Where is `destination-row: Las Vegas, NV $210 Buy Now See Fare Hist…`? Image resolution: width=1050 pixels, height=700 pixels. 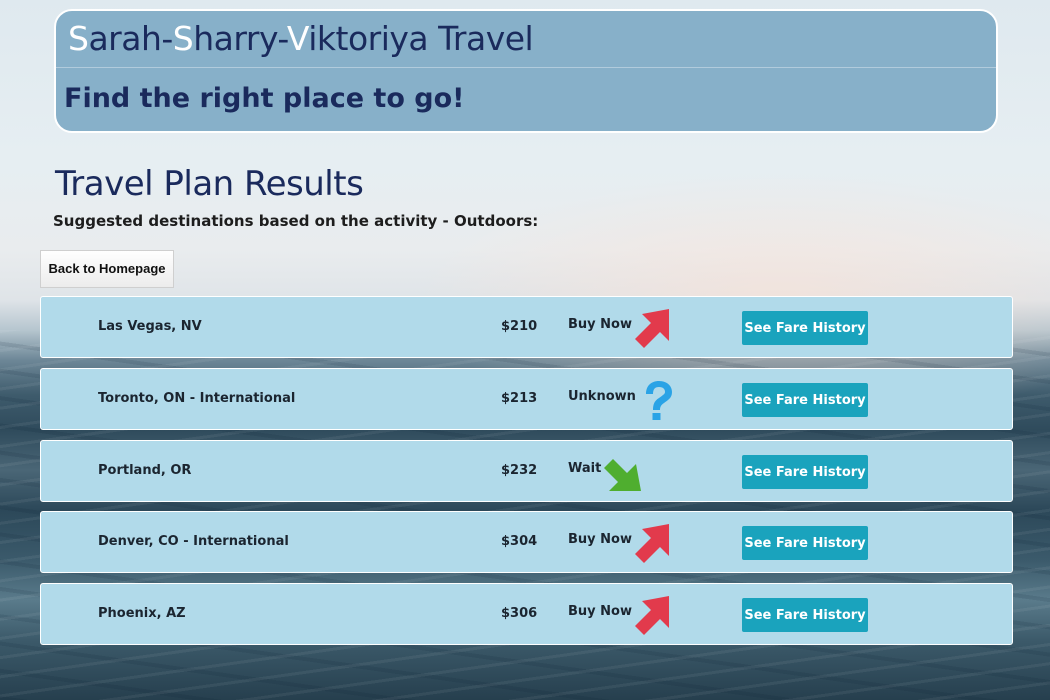 destination-row: Las Vegas, NV $210 Buy Now See Fare Hist… is located at coordinates (526, 327).